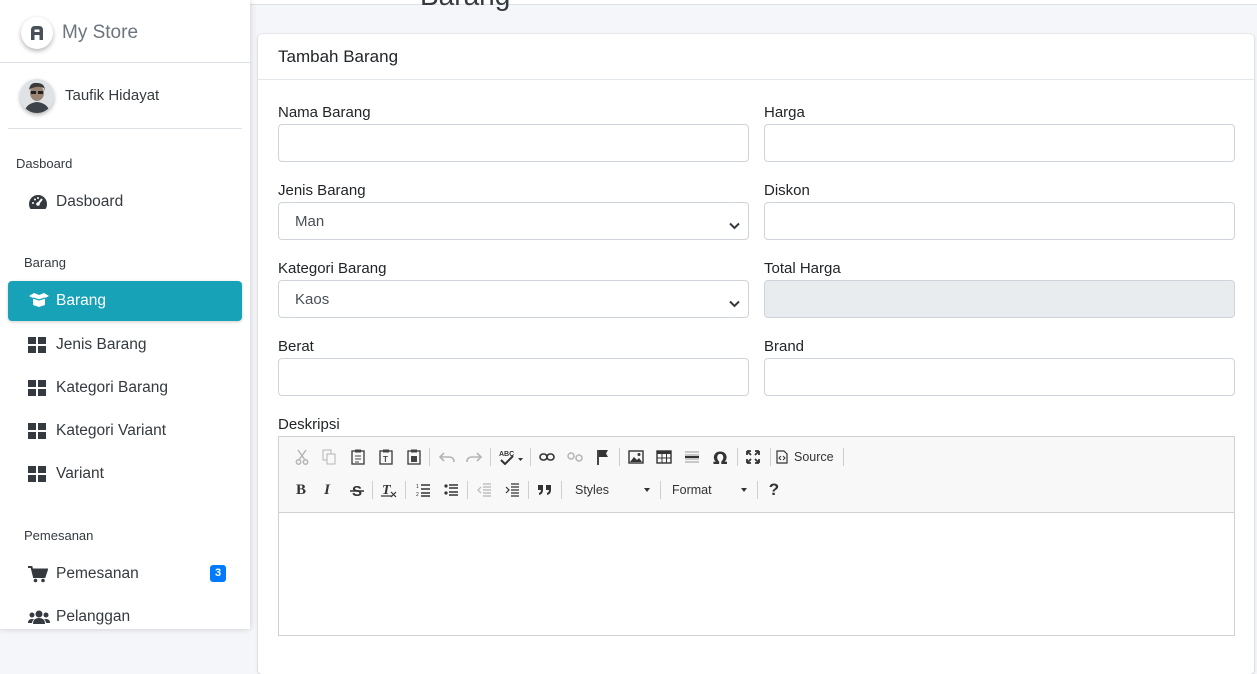 This screenshot has height=674, width=1257. I want to click on total-harga-input, so click(999, 299).